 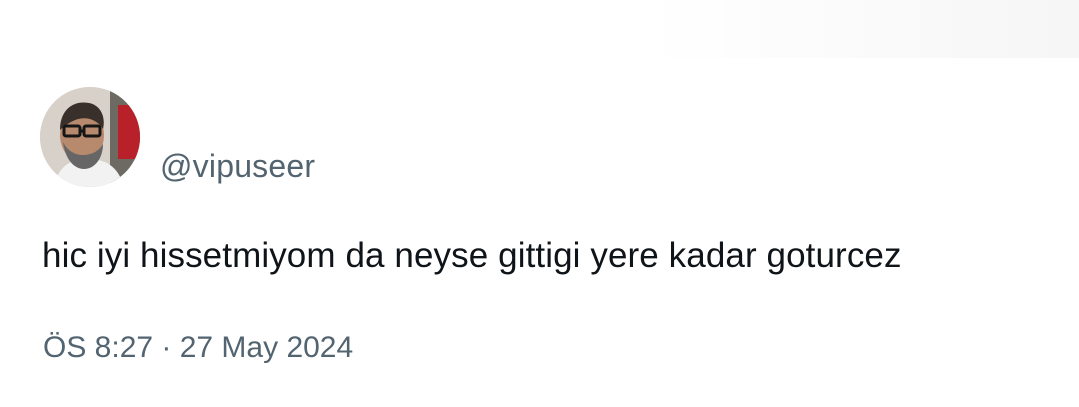 What do you see at coordinates (237, 166) in the screenshot?
I see `user-handle: @vipuseer` at bounding box center [237, 166].